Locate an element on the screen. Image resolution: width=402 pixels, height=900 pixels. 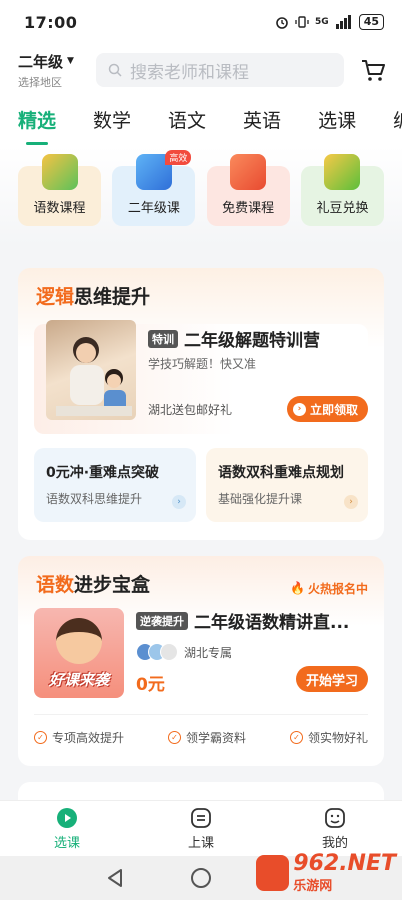
grade-label: 二年级 is located at coordinates (41, 61).